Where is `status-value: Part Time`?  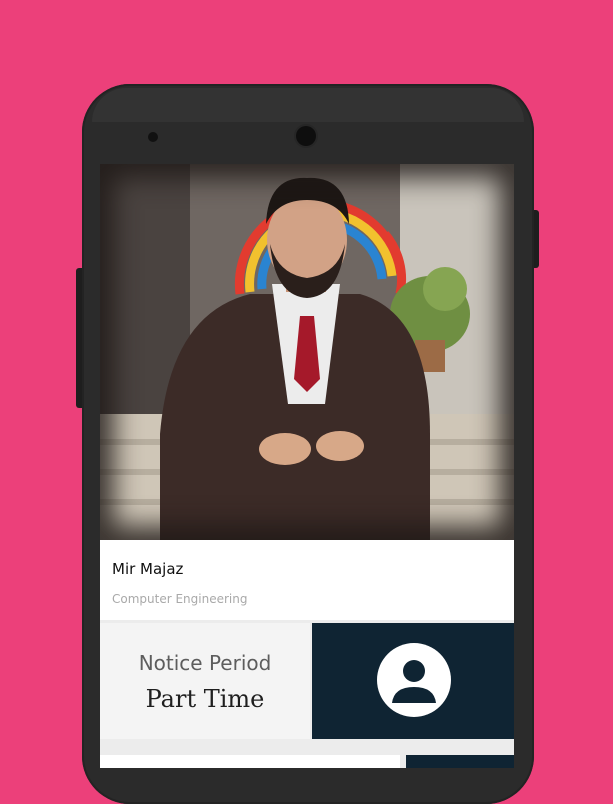
status-value: Part Time is located at coordinates (205, 699).